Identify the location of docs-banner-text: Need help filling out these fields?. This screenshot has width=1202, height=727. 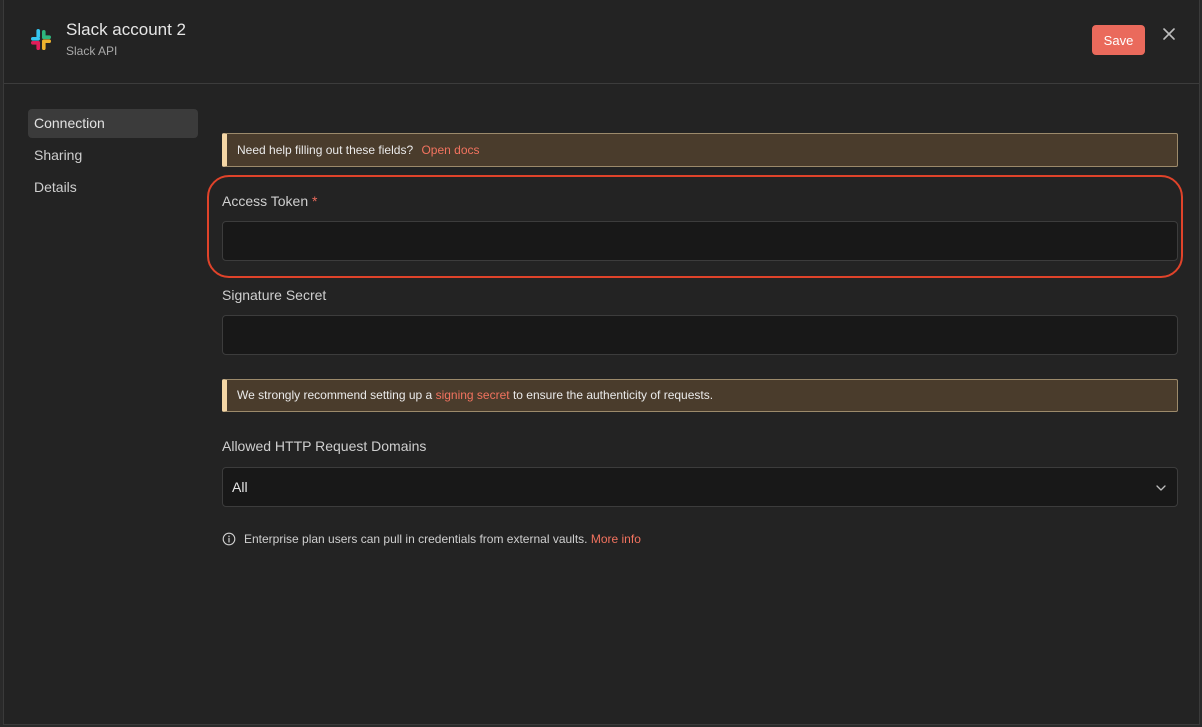
(325, 150).